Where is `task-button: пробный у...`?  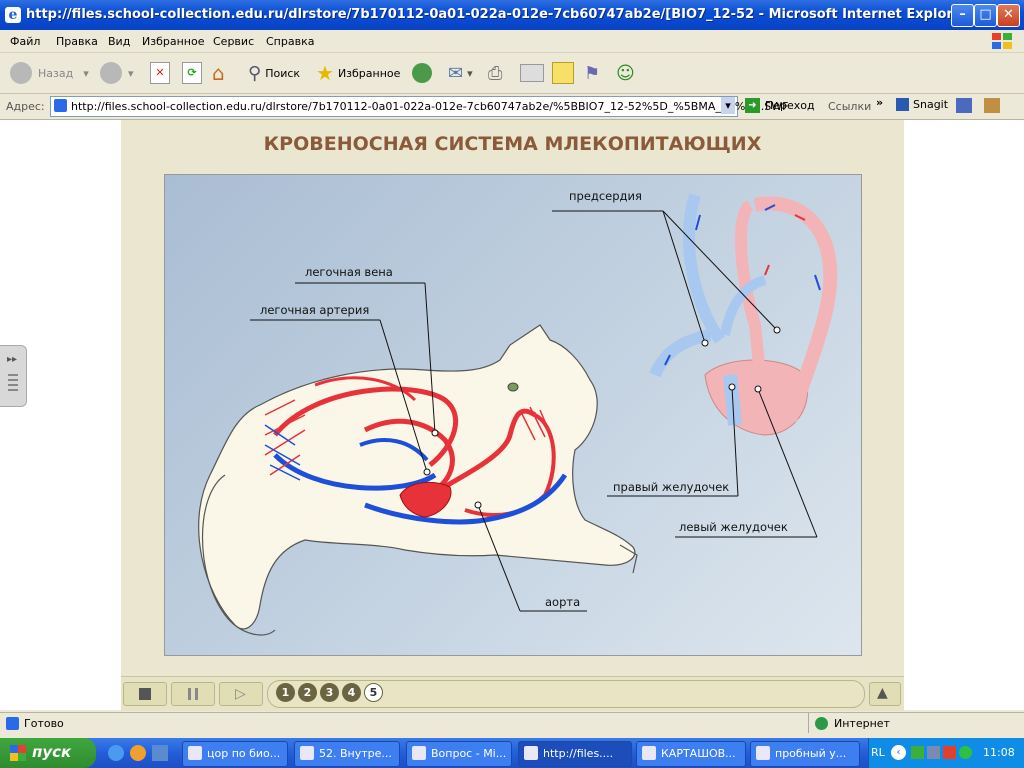
task-button: пробный у... is located at coordinates (805, 754).